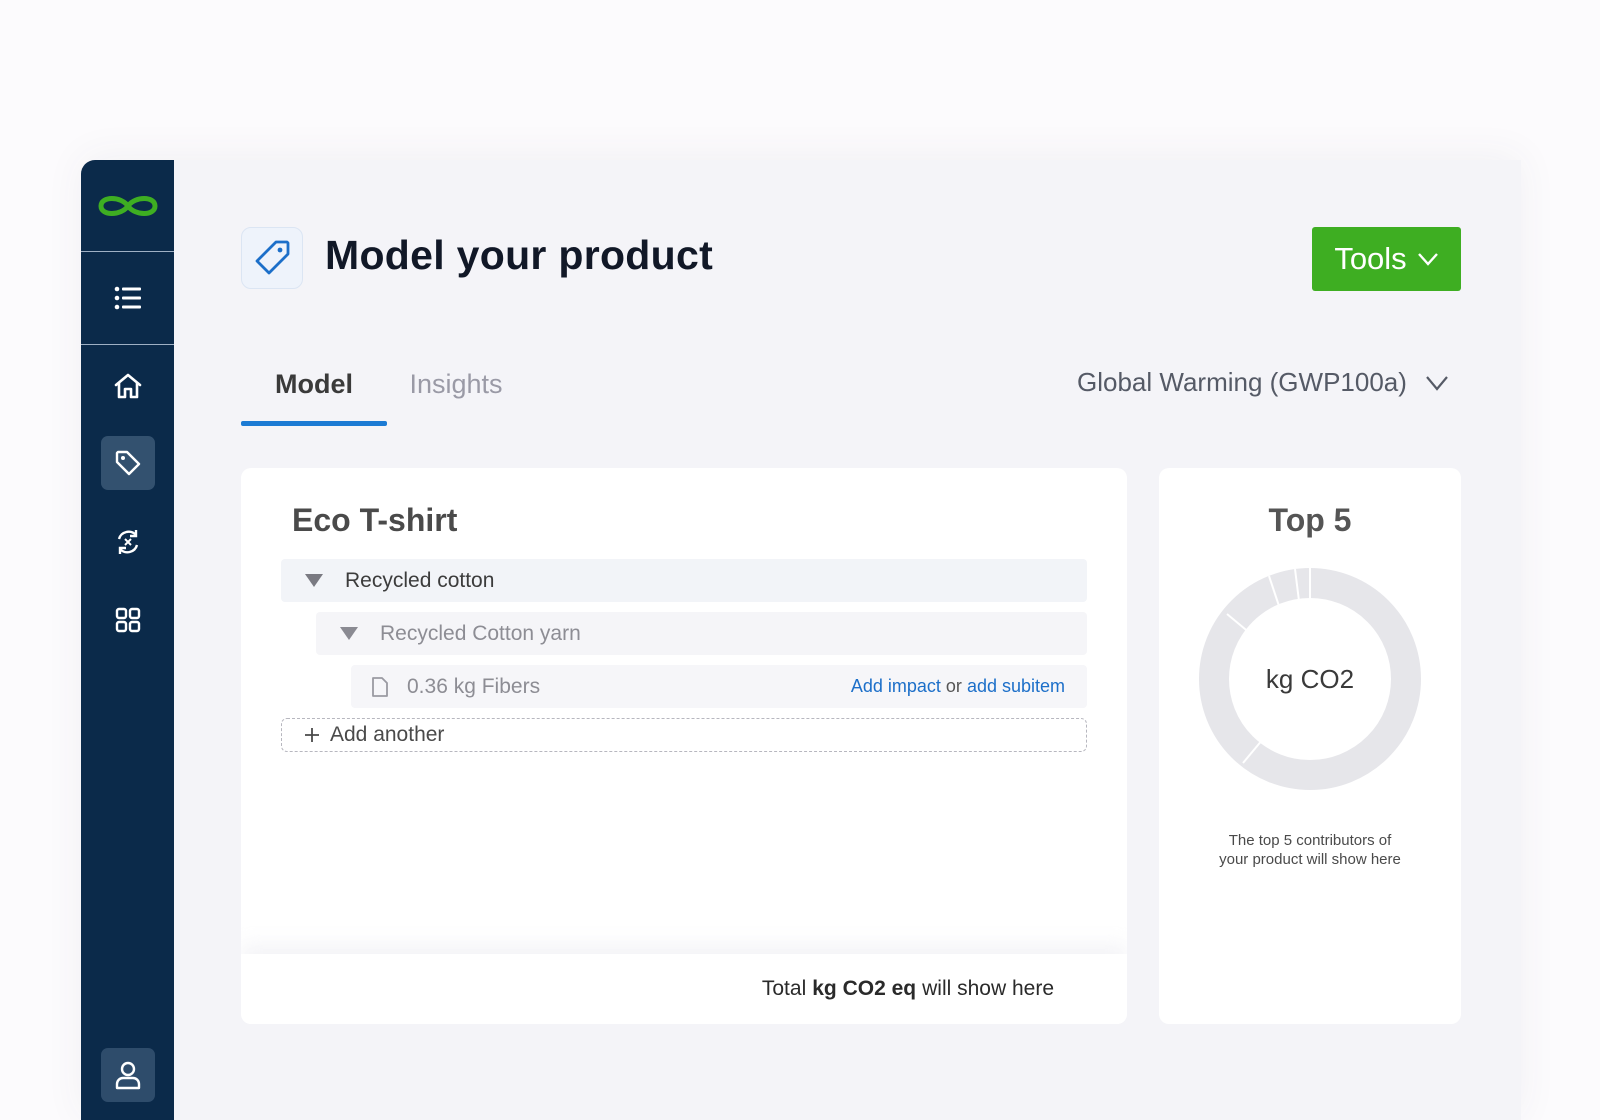 Image resolution: width=1600 pixels, height=1120 pixels. Describe the element at coordinates (864, 988) in the screenshot. I see `total-unit: kg CO2 eq` at that location.